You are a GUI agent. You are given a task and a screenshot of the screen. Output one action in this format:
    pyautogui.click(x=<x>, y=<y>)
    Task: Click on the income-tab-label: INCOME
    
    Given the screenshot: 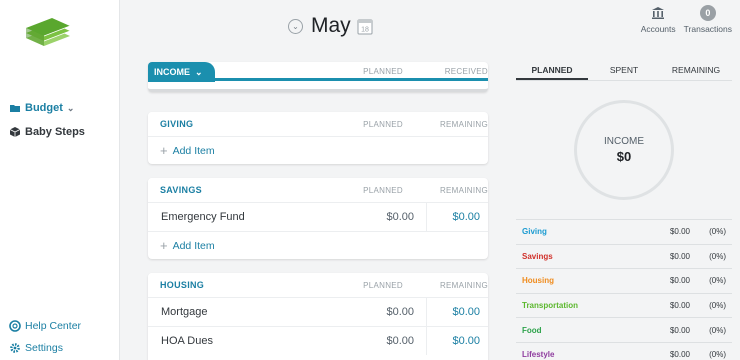 What is the action you would take?
    pyautogui.click(x=172, y=72)
    